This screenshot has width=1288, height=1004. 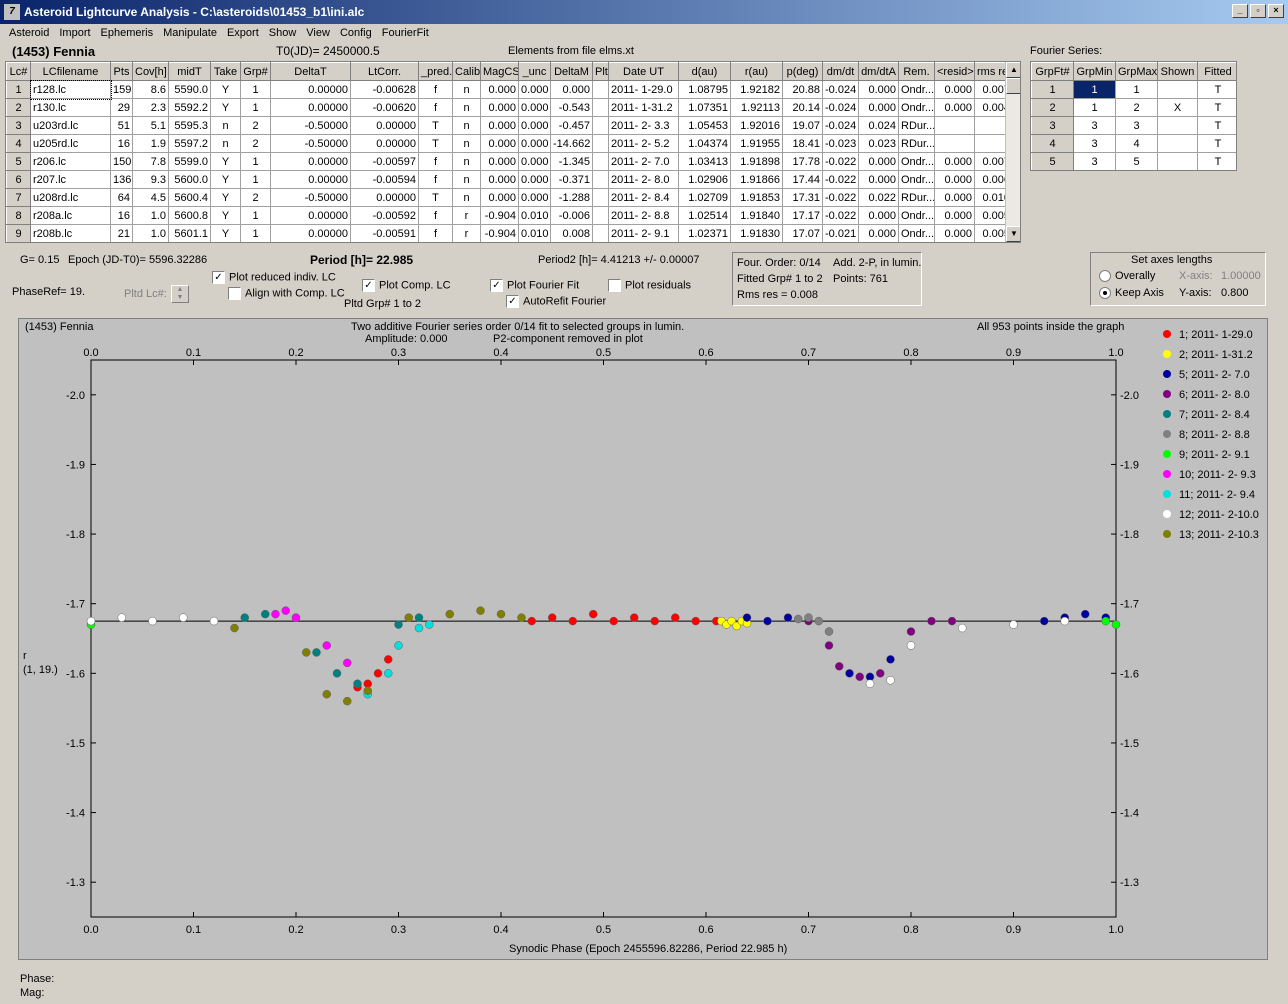 What do you see at coordinates (1013, 234) in the screenshot?
I see `scroll-down-icon: ▼` at bounding box center [1013, 234].